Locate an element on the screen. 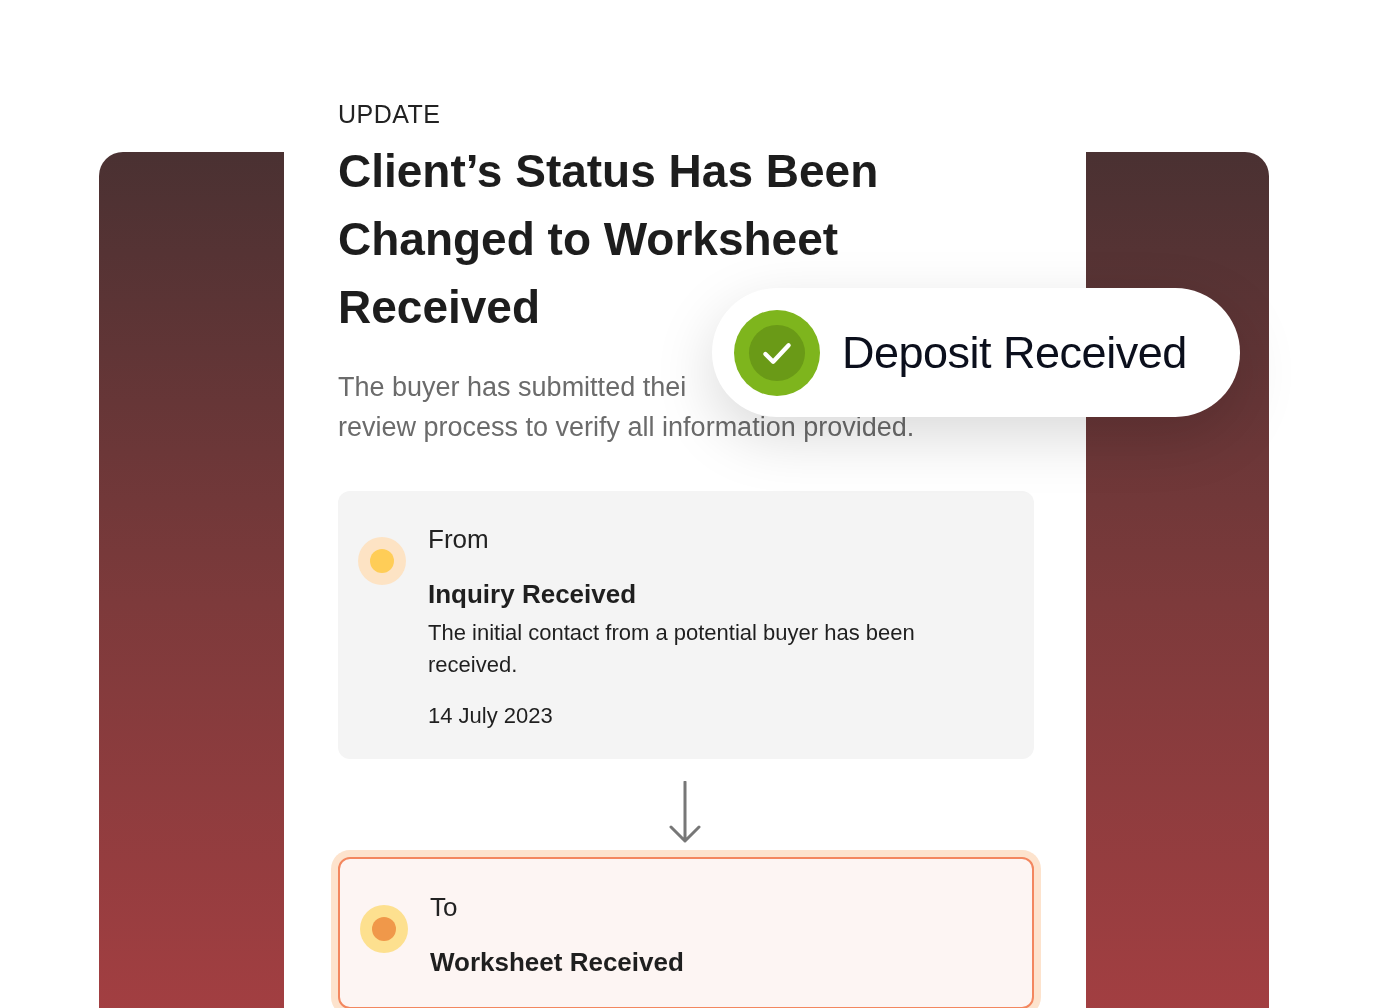  status-date: 14 July 2023 is located at coordinates (490, 716).